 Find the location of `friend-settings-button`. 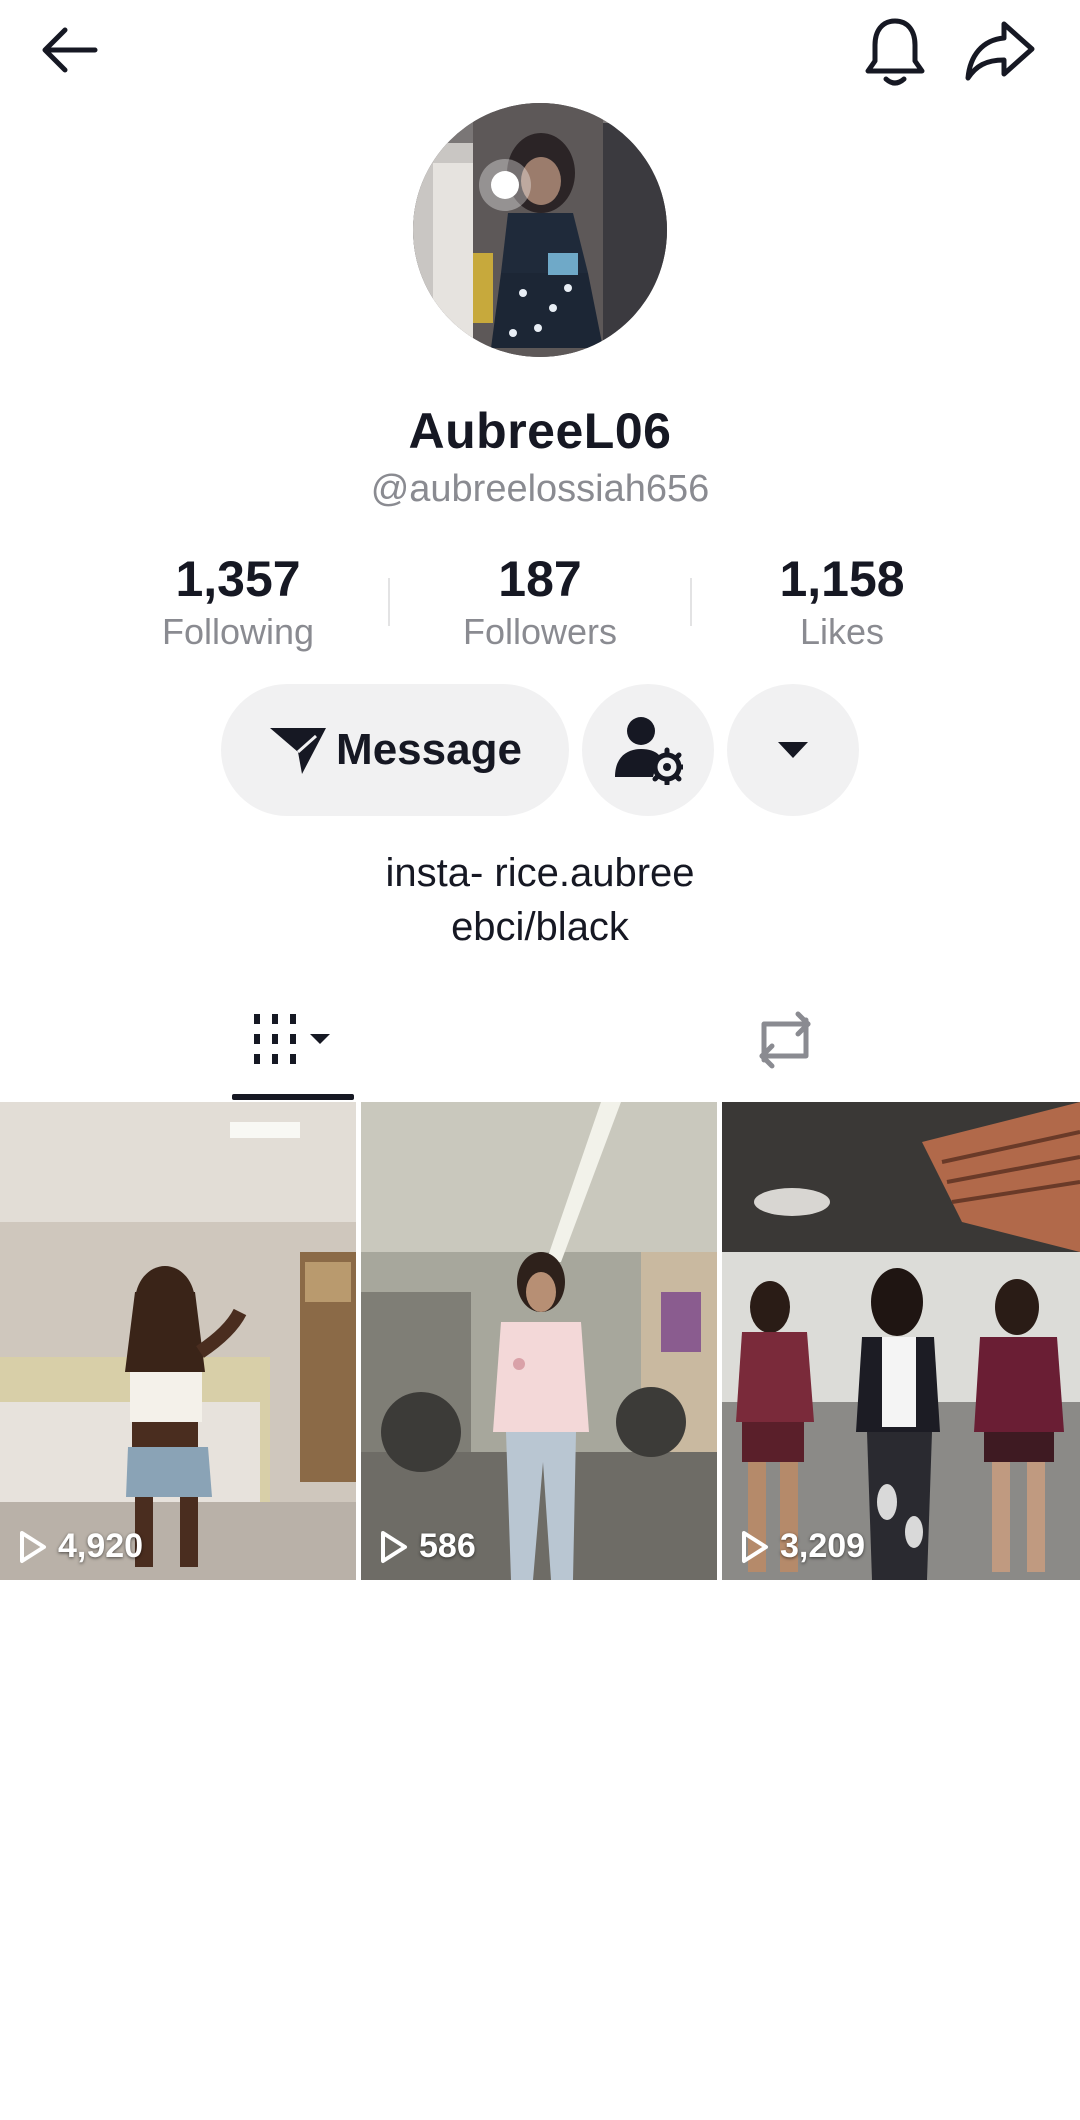

friend-settings-button is located at coordinates (648, 750).